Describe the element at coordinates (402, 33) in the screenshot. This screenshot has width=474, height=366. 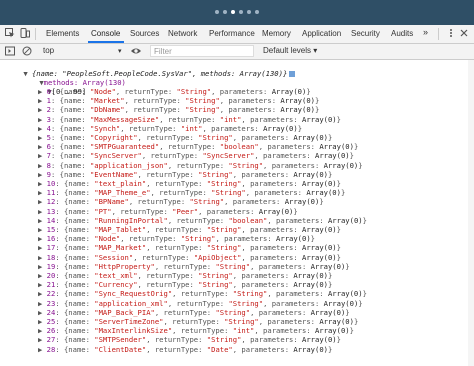
I see `tab-audits: Audits` at that location.